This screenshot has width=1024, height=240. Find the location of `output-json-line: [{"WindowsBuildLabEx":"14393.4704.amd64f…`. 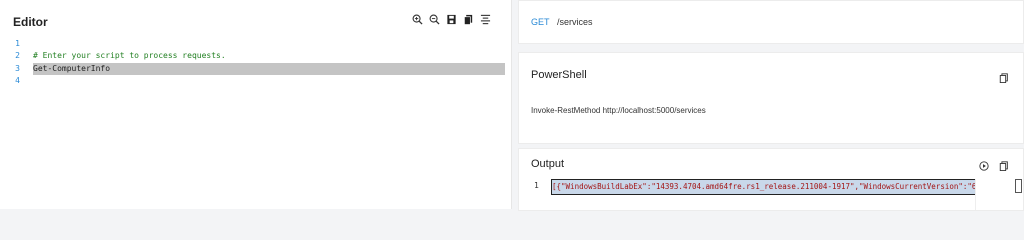

output-json-line: [{"WindowsBuildLabEx":"14393.4704.amd64f… is located at coordinates (764, 187).